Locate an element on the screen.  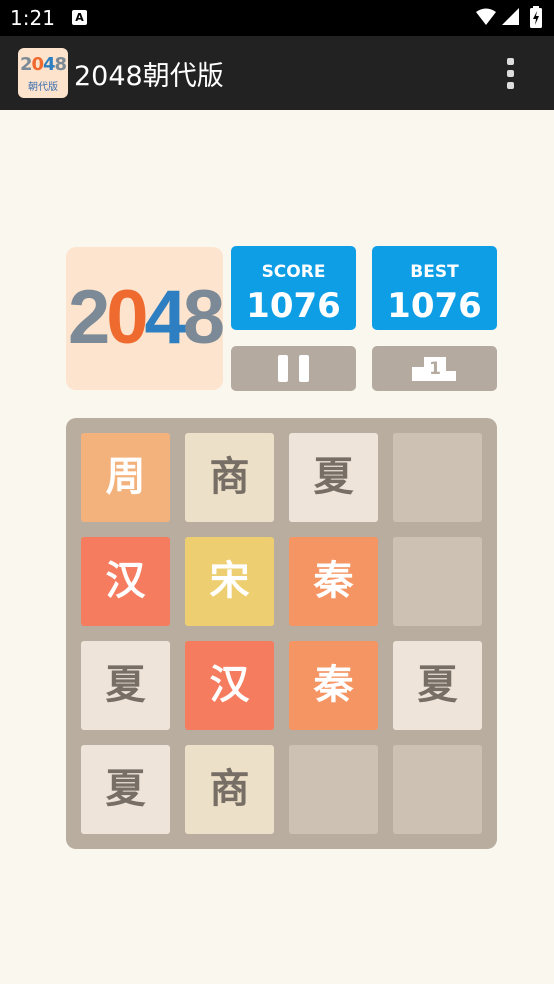
status-bar: 1:21 A is located at coordinates (277, 18).